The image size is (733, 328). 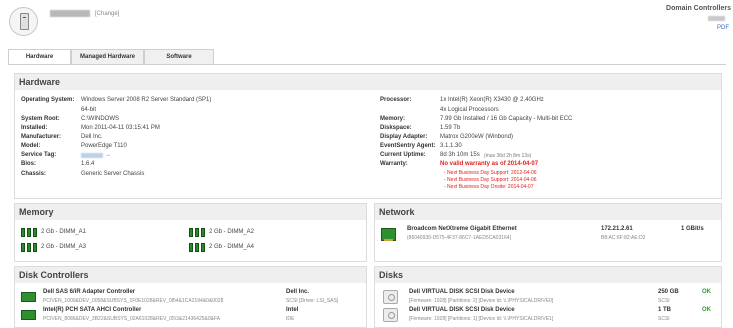 What do you see at coordinates (459, 238) in the screenshot?
I see `network-adapter-id: {86040930-D575-4F37-86C7-1AED5CA03164}` at bounding box center [459, 238].